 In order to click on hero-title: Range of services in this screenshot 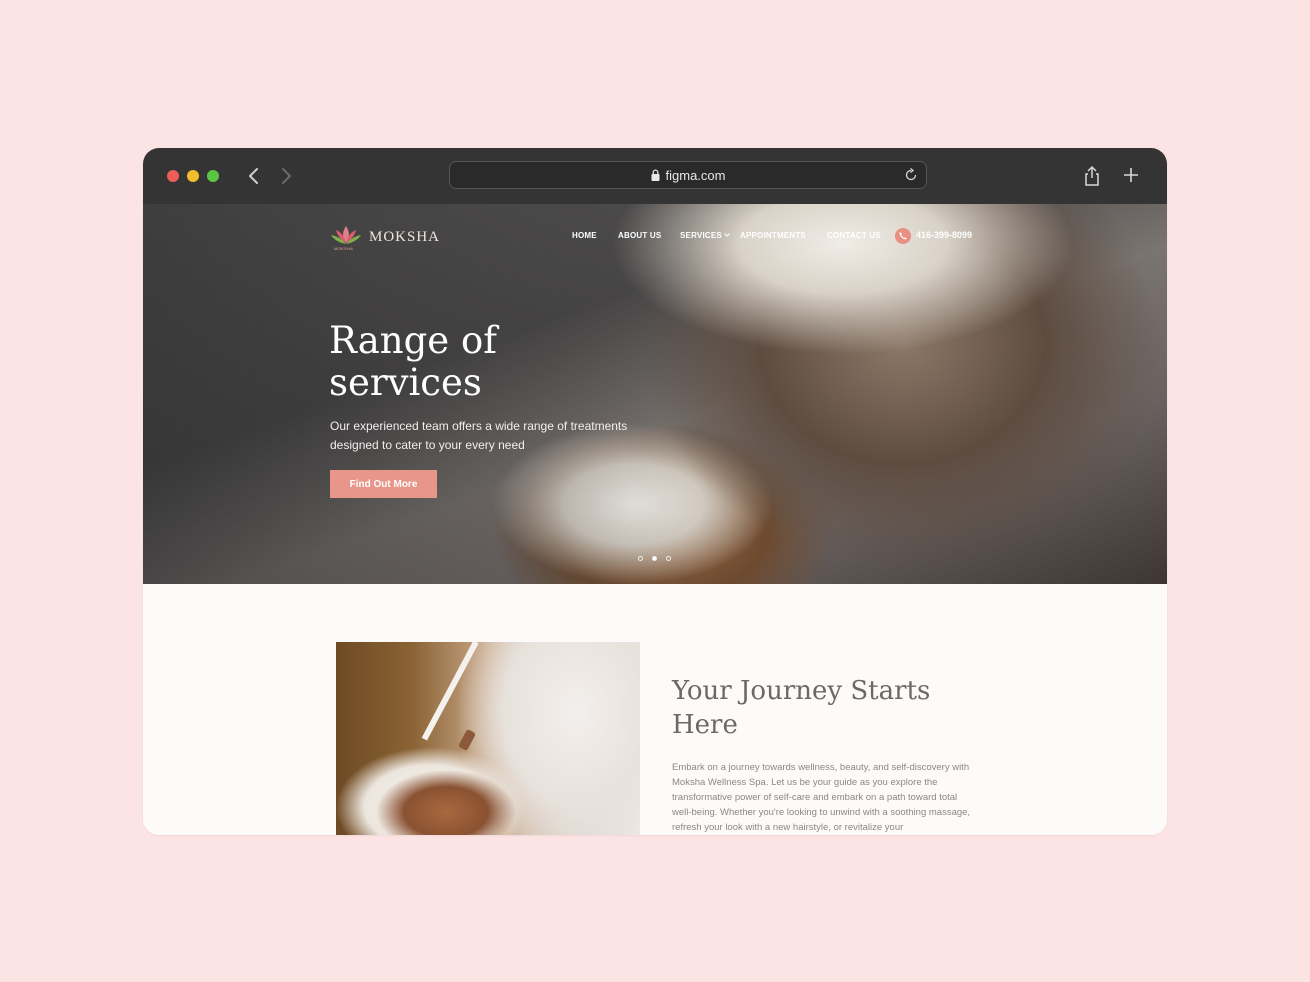, I will do `click(479, 362)`.